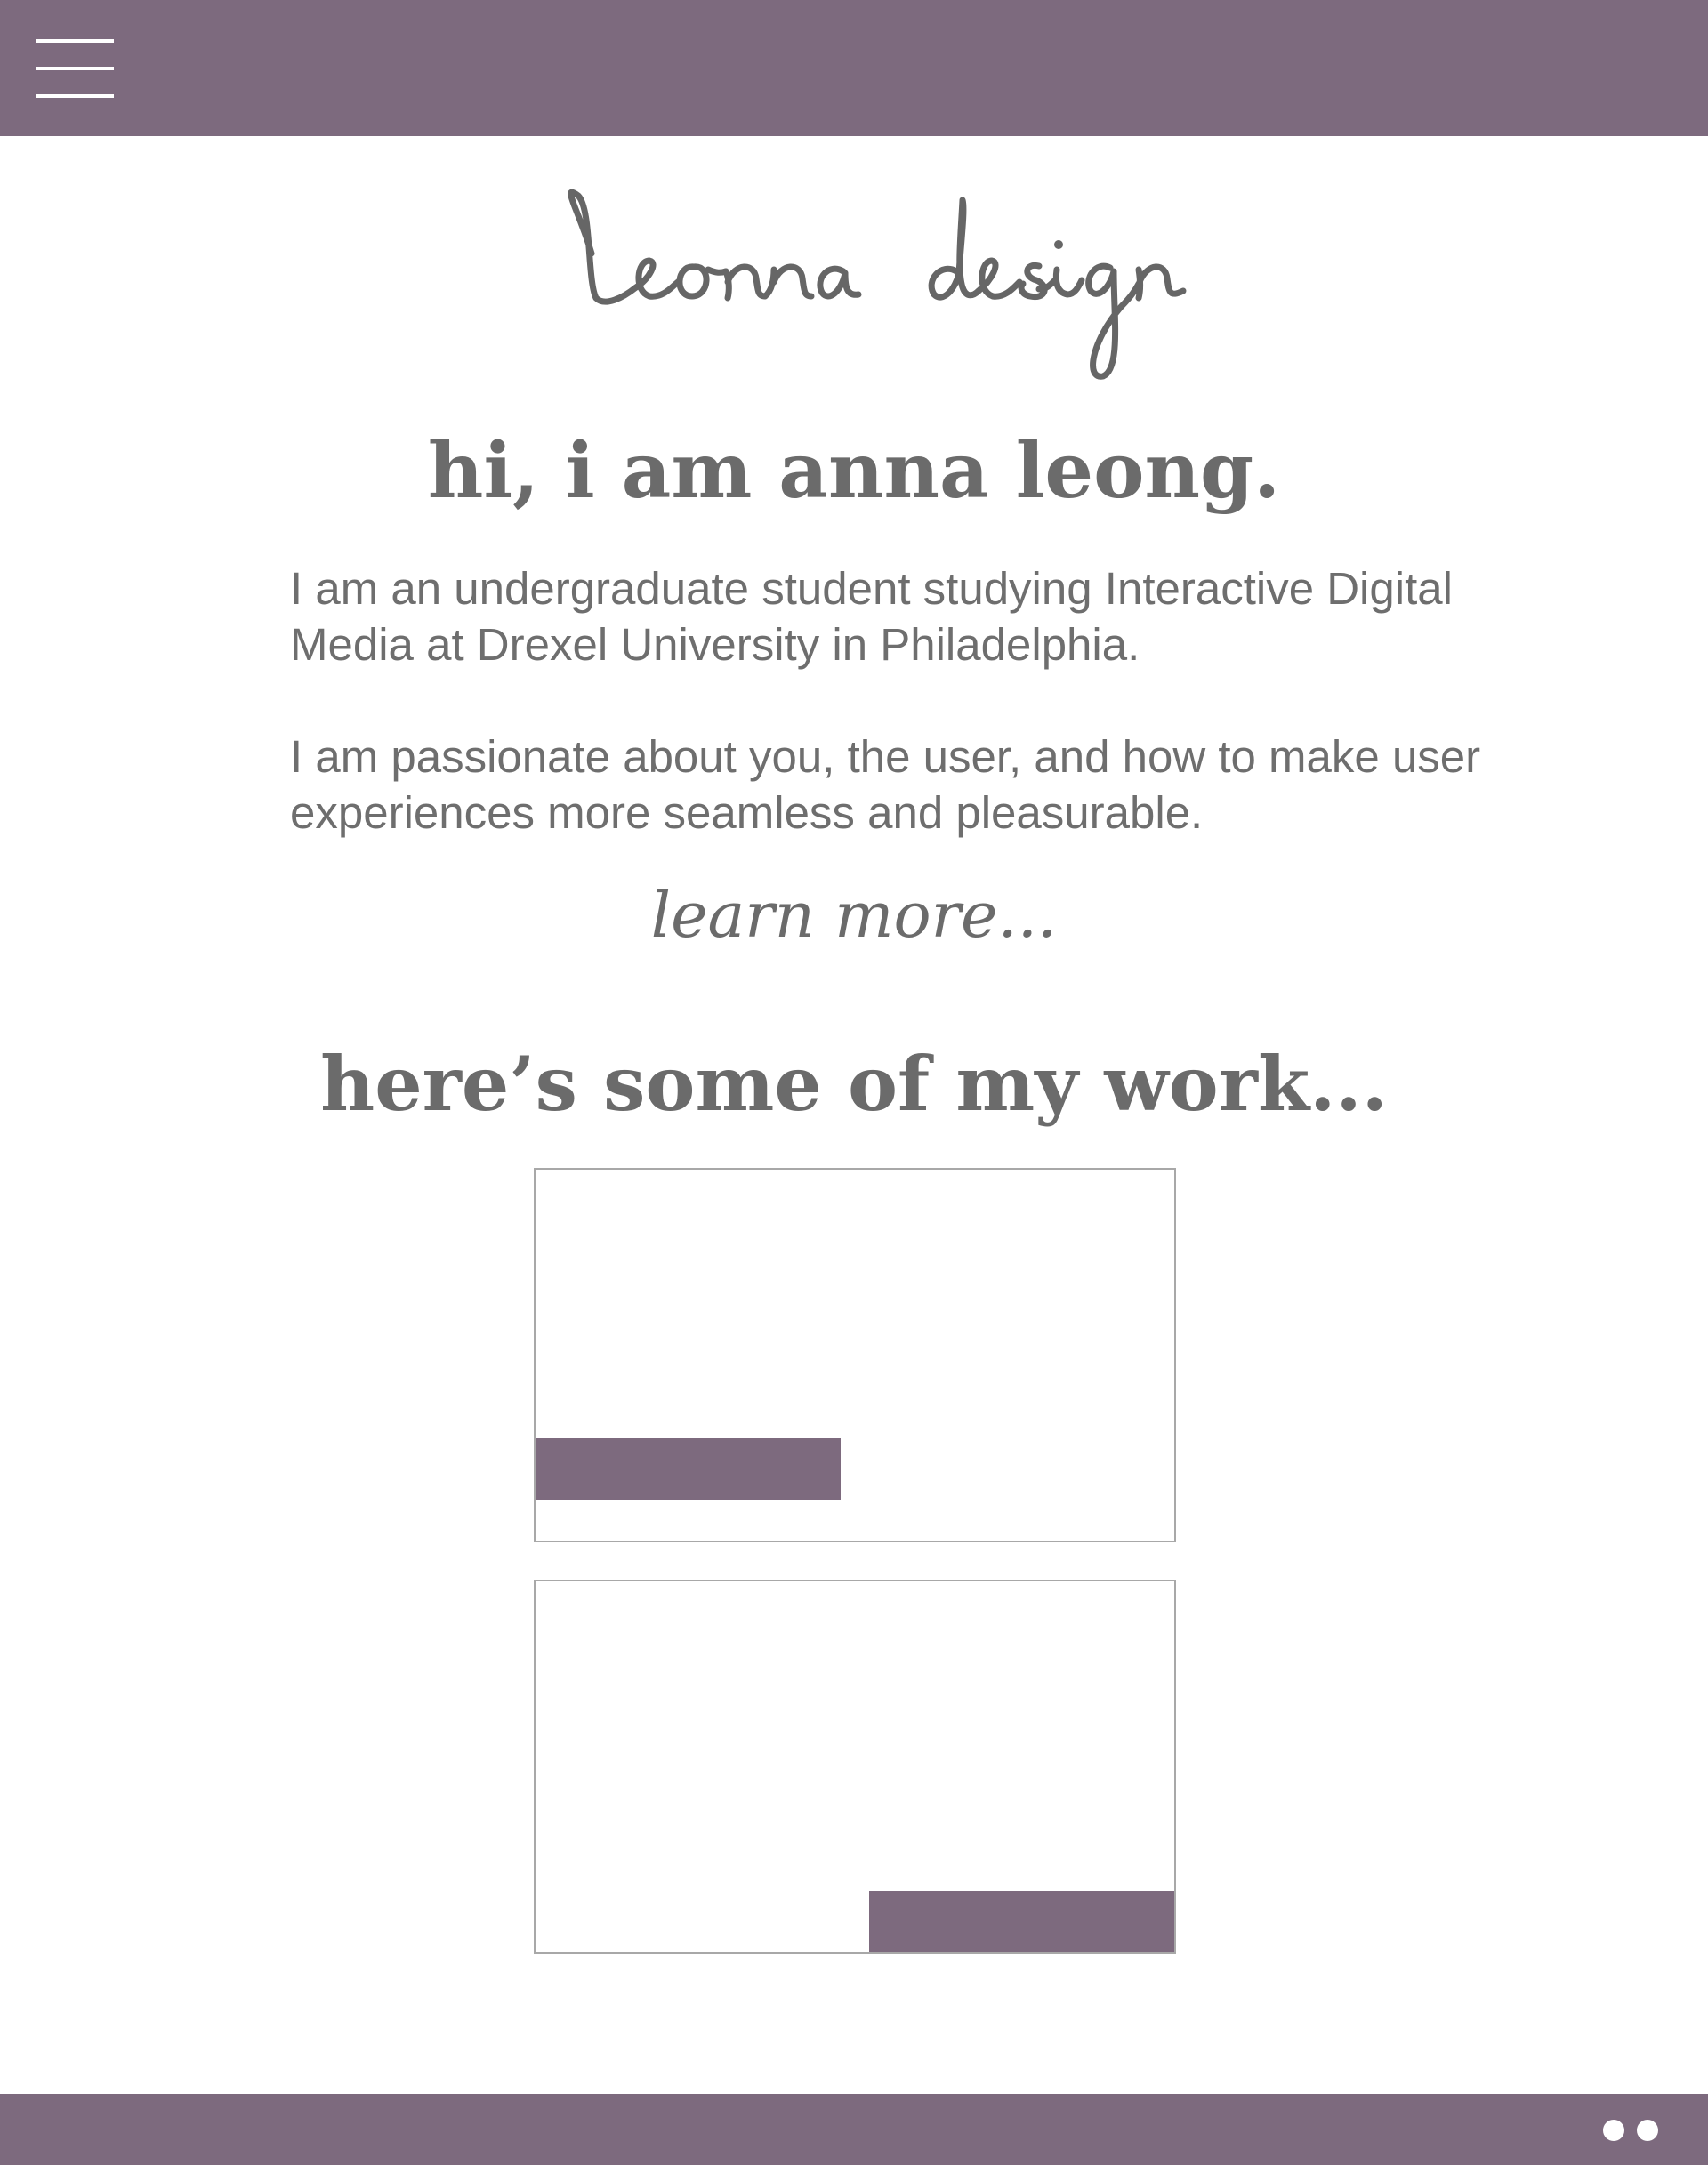  I want to click on logo-letter-d, so click(955, 249).